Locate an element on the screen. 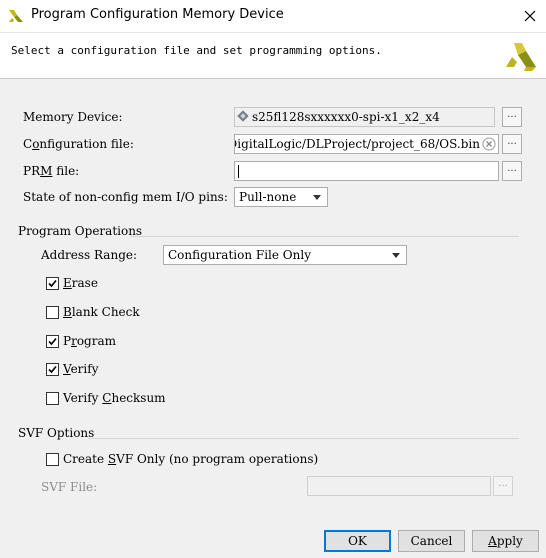 Image resolution: width=546 pixels, height=558 pixels. title-bar: Program Configuration Memory Device is located at coordinates (273, 16).